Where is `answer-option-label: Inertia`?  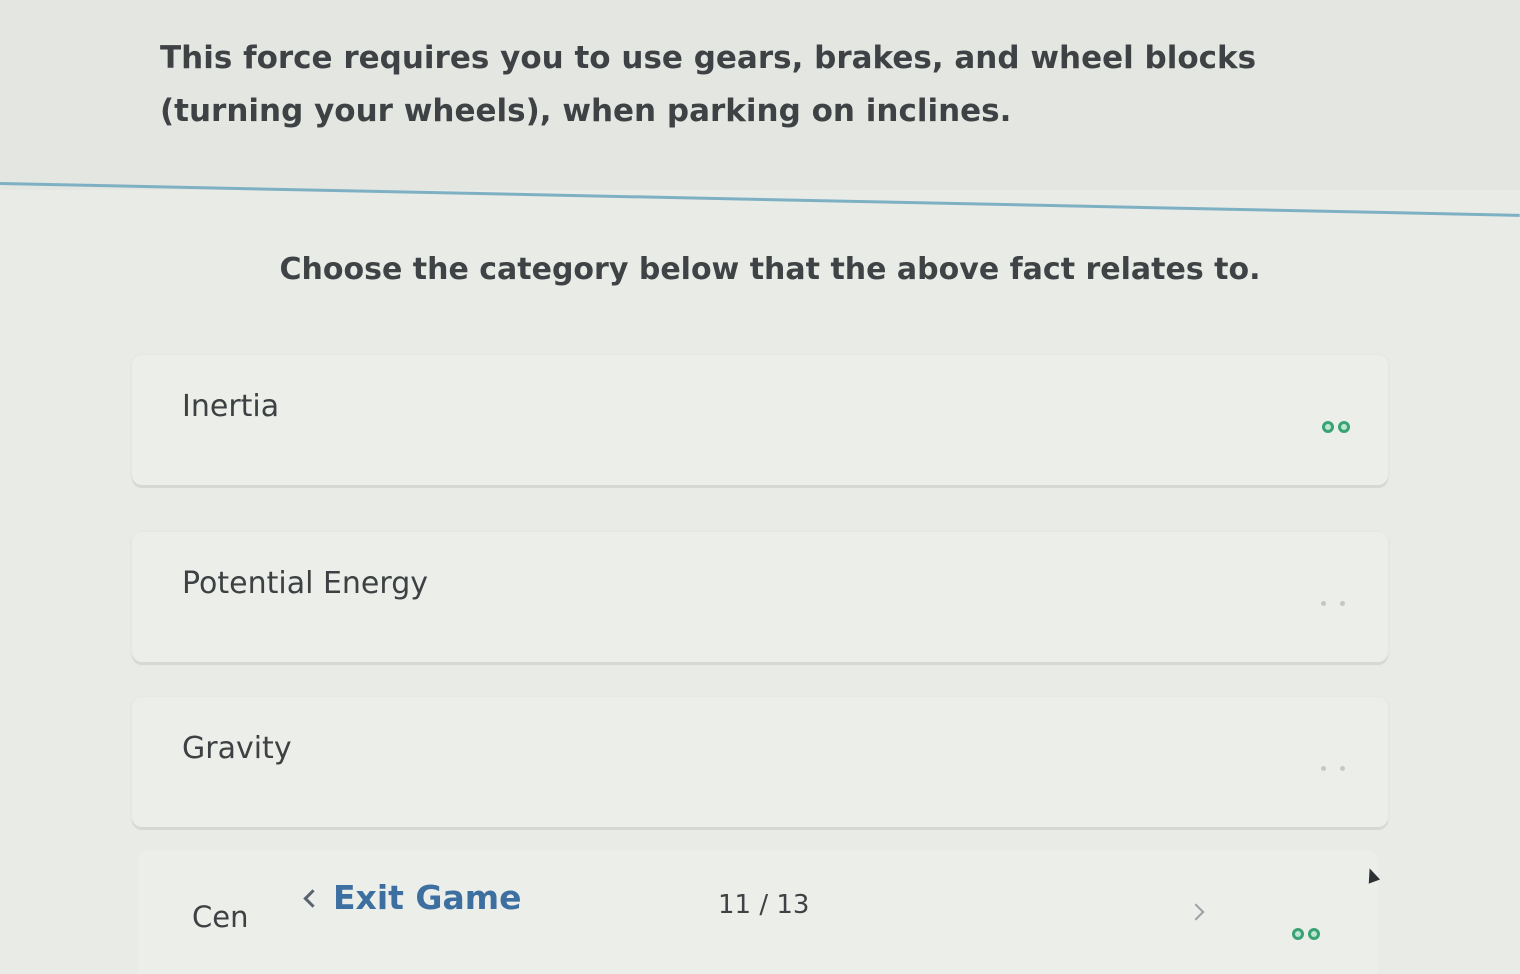 answer-option-label: Inertia is located at coordinates (231, 406).